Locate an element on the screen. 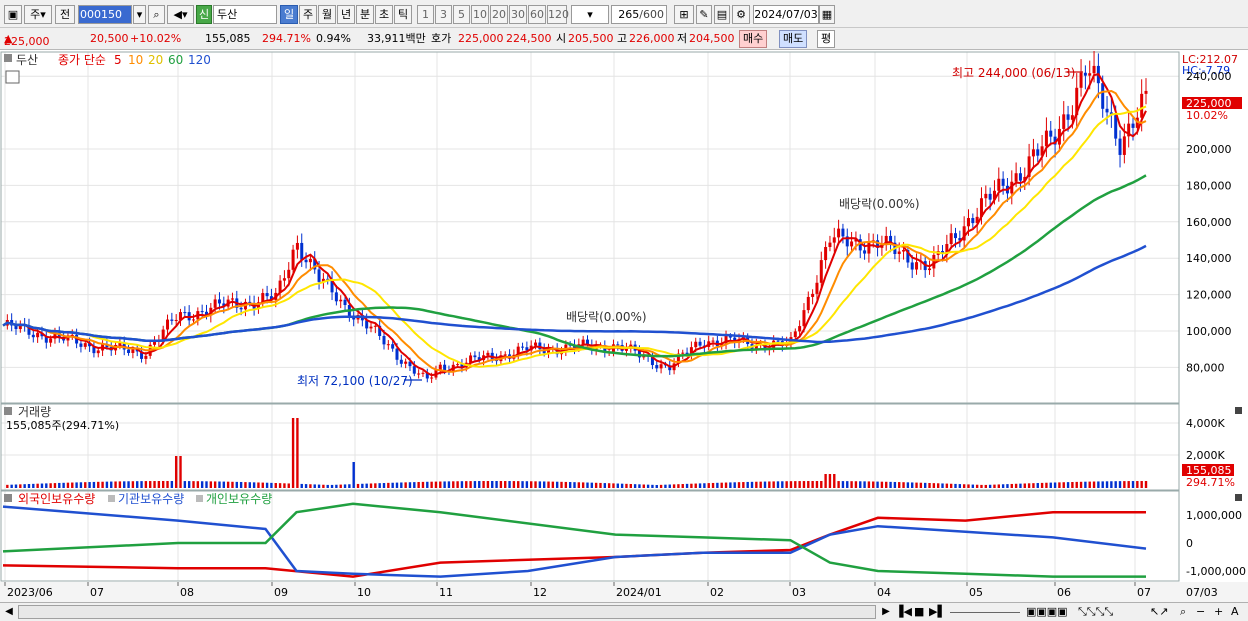 The width and height of the screenshot is (1248, 621). zoom-out-icon: − is located at coordinates (1200, 612).